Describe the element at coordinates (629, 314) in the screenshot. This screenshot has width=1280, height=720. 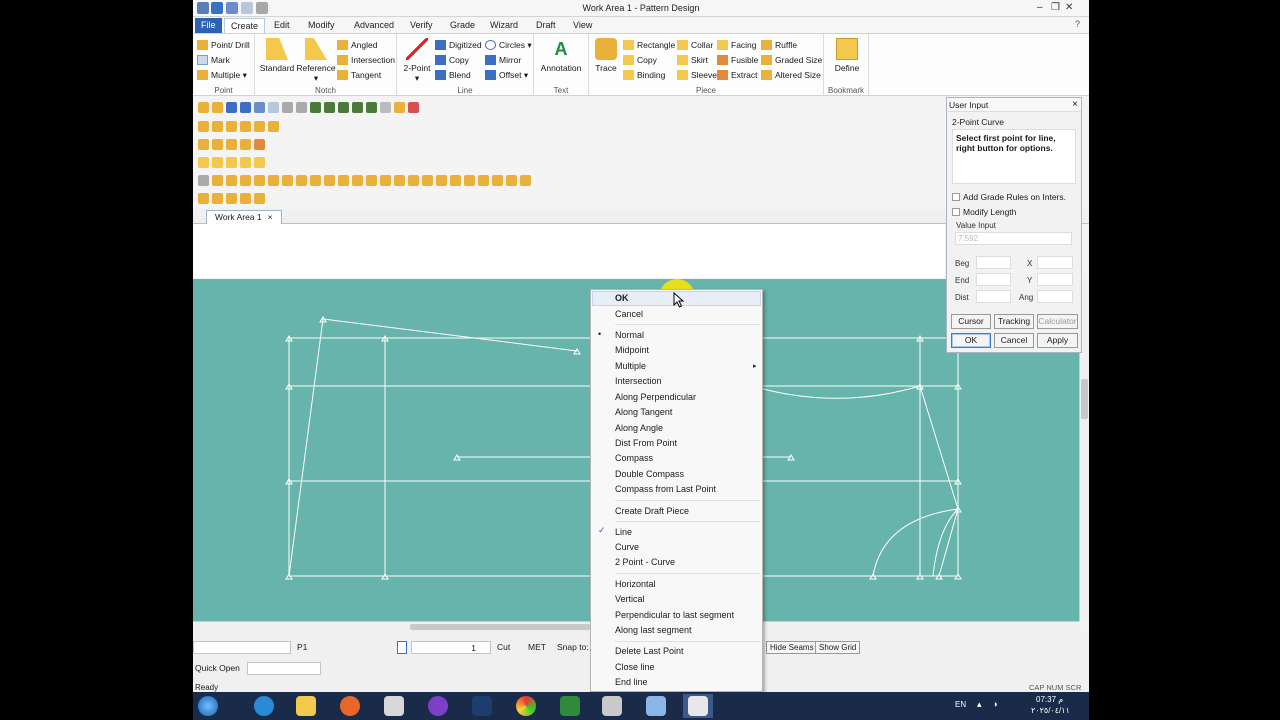
I see `menu-item-cancel: Cancel` at that location.